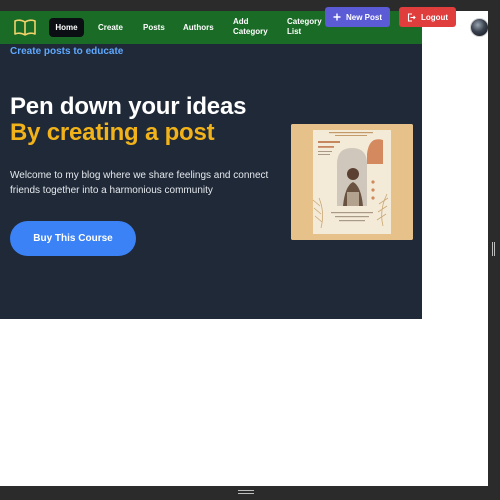 The width and height of the screenshot is (500, 500). Describe the element at coordinates (66, 27) in the screenshot. I see `nav-home: Home` at that location.